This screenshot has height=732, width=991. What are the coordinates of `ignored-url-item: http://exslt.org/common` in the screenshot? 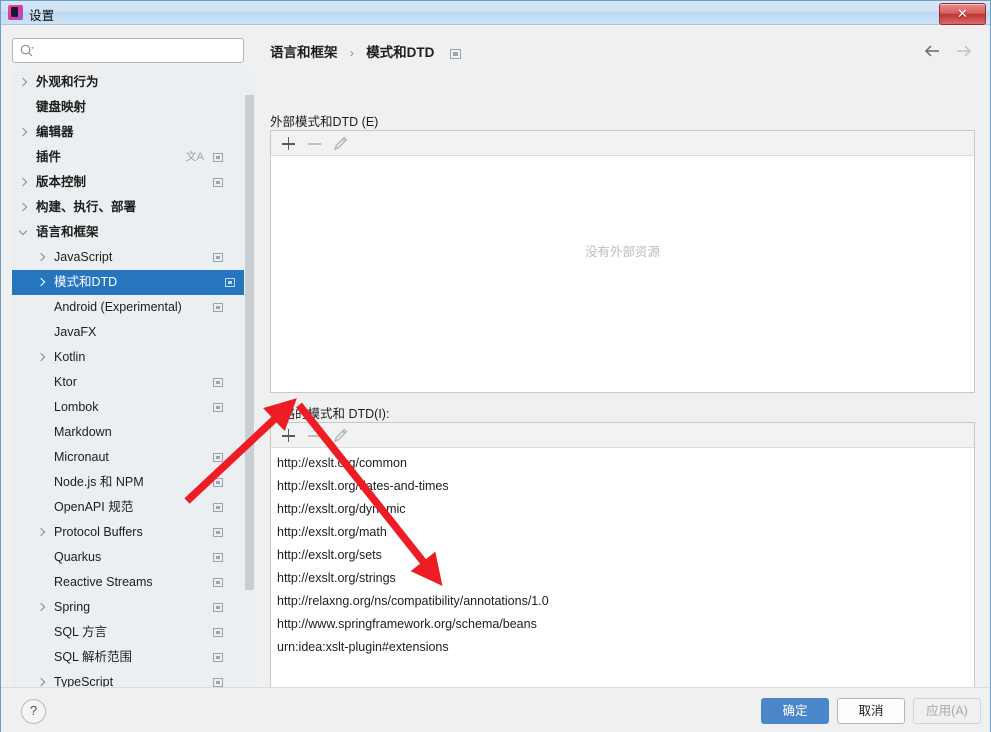 It's located at (622, 463).